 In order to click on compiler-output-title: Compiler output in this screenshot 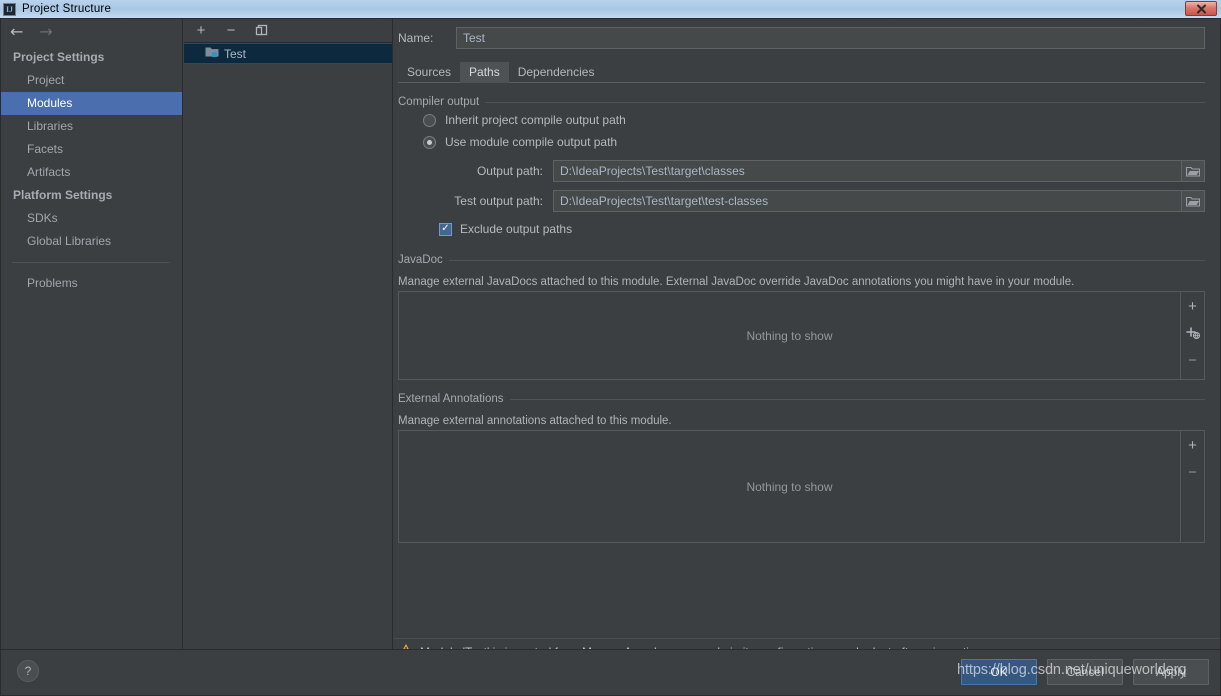, I will do `click(439, 102)`.